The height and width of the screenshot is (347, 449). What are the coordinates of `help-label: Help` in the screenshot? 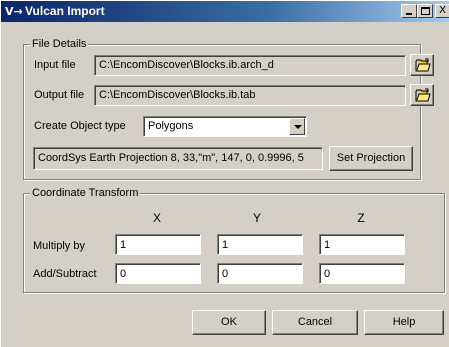 It's located at (404, 322).